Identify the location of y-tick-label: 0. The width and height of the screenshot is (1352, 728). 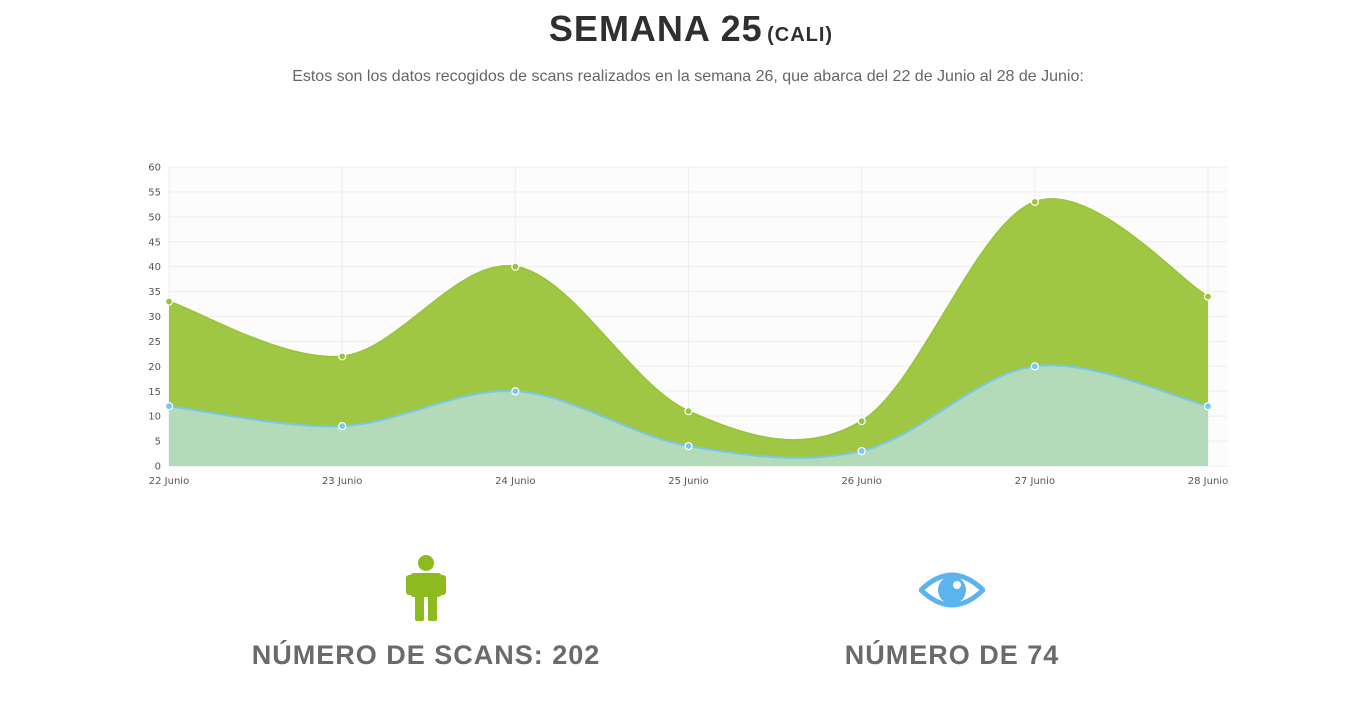
(158, 467).